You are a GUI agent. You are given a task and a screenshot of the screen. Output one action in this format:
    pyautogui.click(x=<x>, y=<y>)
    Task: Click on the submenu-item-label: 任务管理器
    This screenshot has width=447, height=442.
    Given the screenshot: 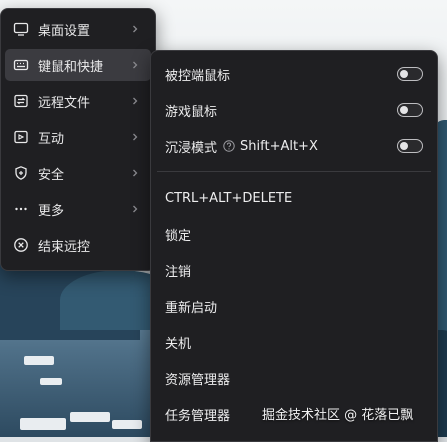 What is the action you would take?
    pyautogui.click(x=198, y=416)
    